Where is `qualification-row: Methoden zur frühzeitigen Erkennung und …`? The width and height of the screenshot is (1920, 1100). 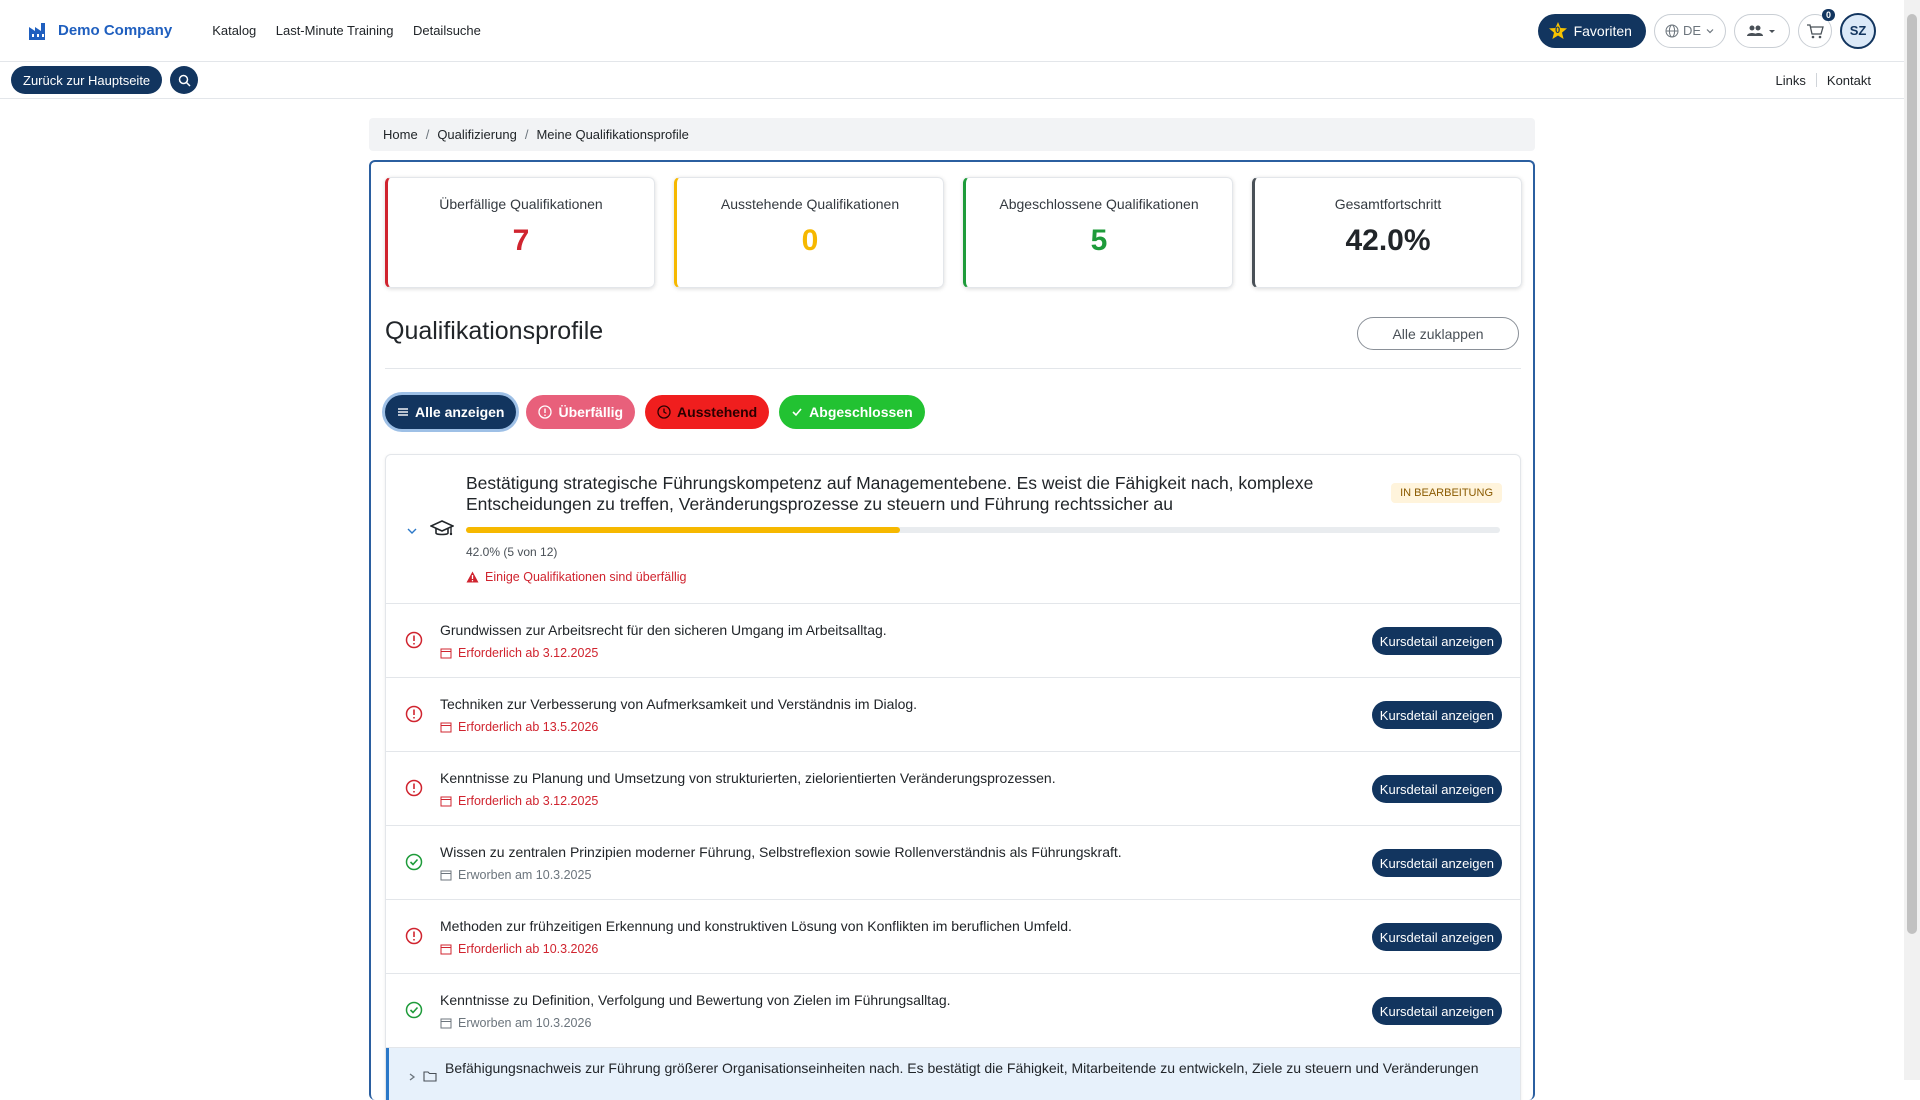
qualification-row: Methoden zur frühzeitigen Erkennung und … is located at coordinates (953, 937).